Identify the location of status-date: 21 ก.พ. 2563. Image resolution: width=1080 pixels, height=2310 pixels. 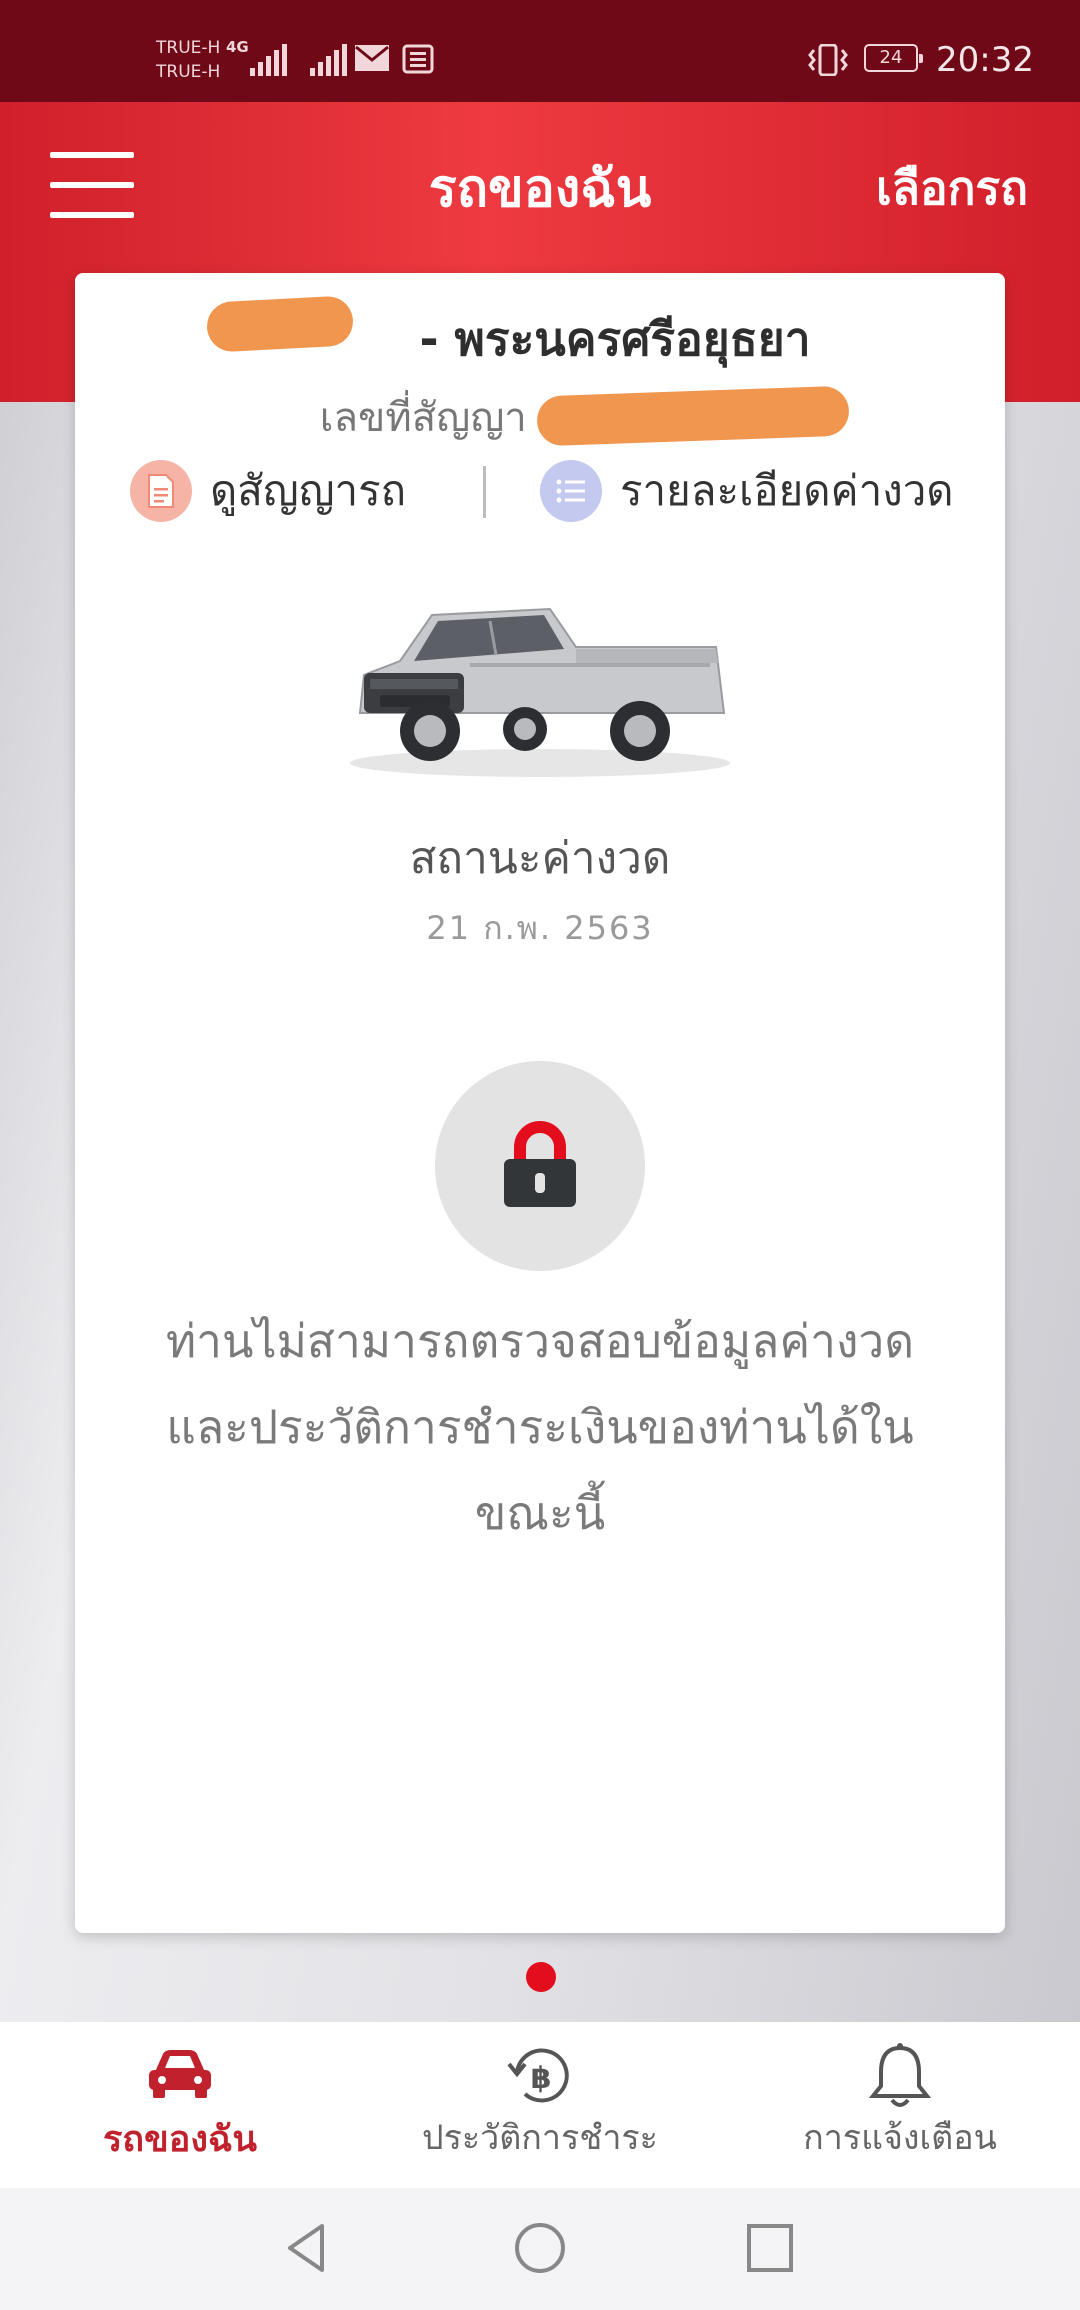
(540, 928).